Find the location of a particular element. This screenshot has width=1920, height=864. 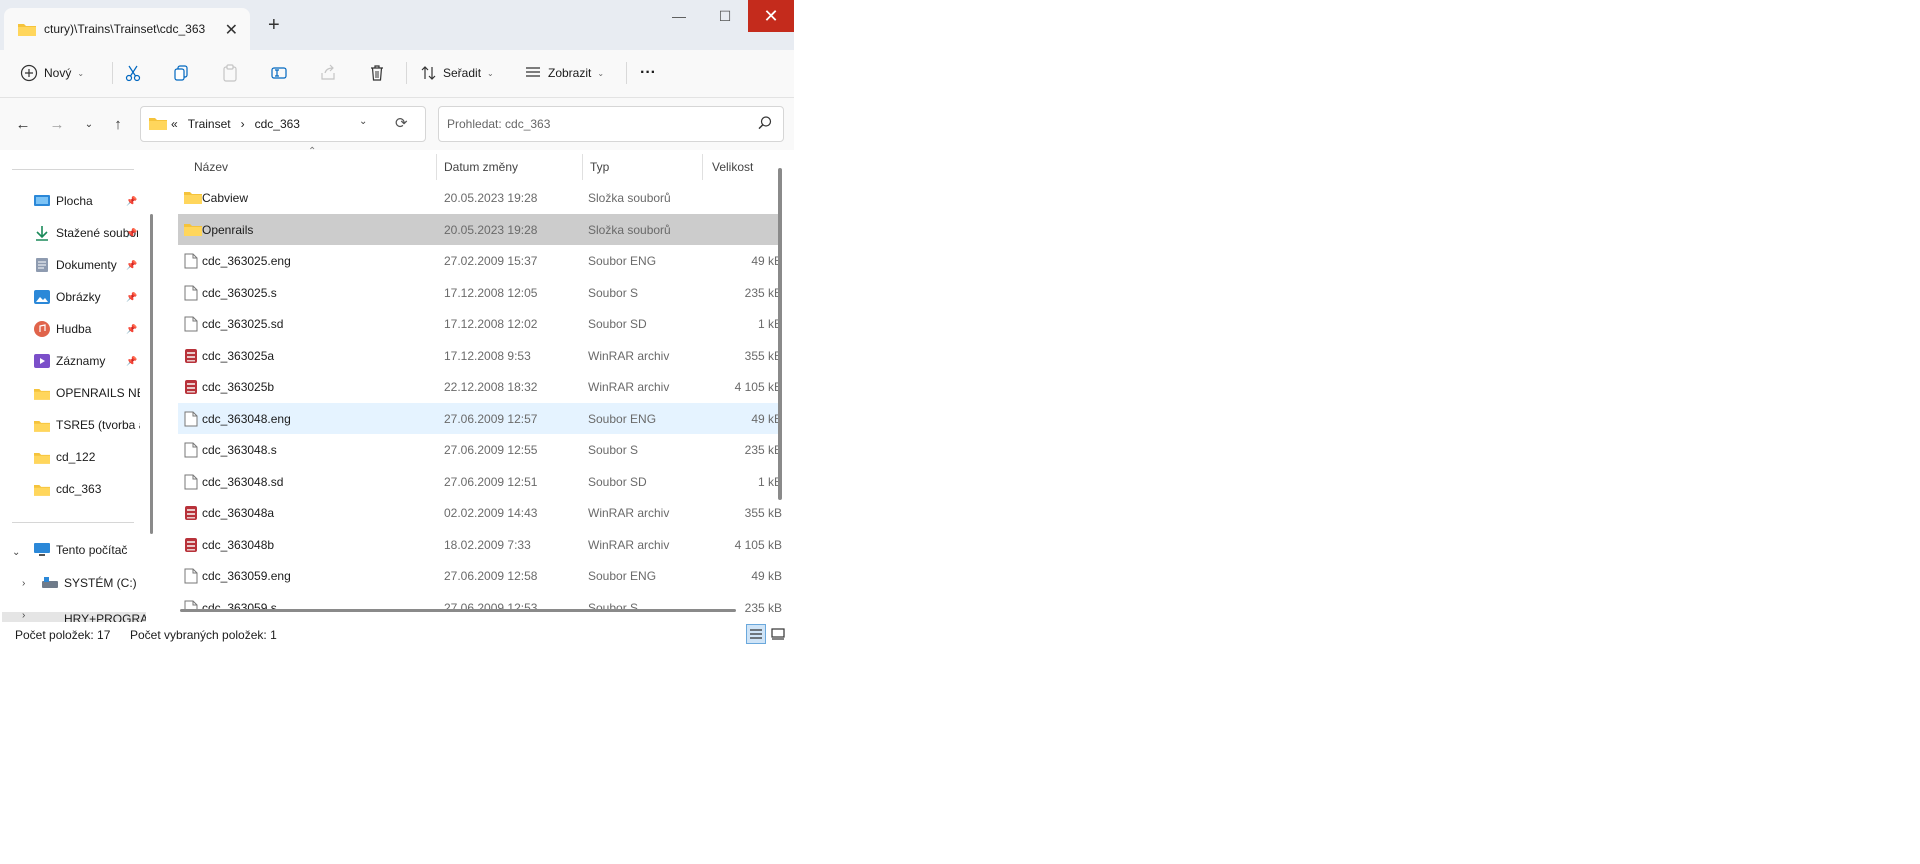

file-date: 27.06.2009 12:58 is located at coordinates (491, 576).